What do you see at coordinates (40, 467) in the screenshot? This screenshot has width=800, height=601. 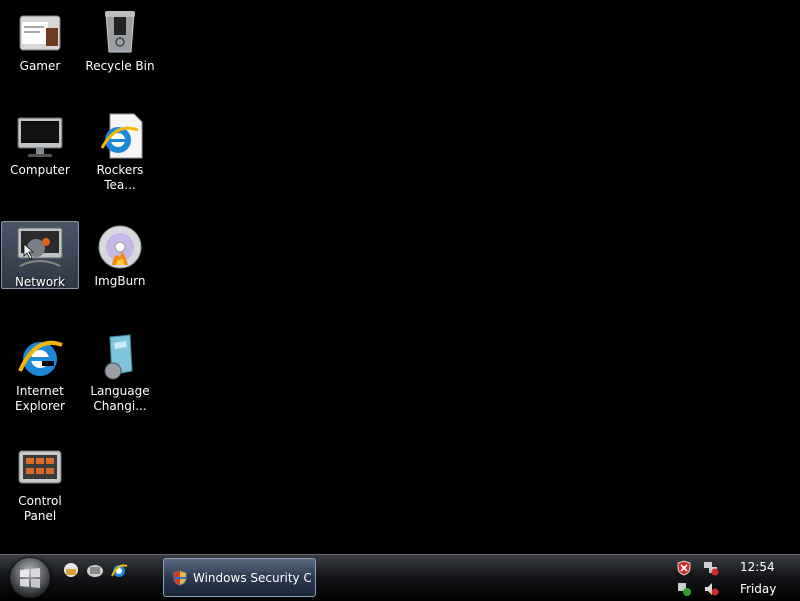 I see `control-panel-icon` at bounding box center [40, 467].